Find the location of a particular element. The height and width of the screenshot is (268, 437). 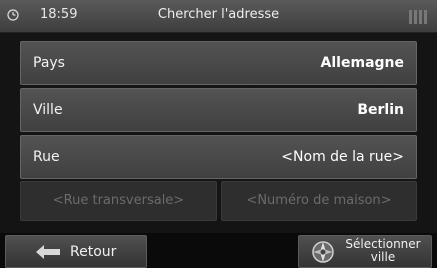

street-row: Rue <Nom de la rue> is located at coordinates (218, 157).